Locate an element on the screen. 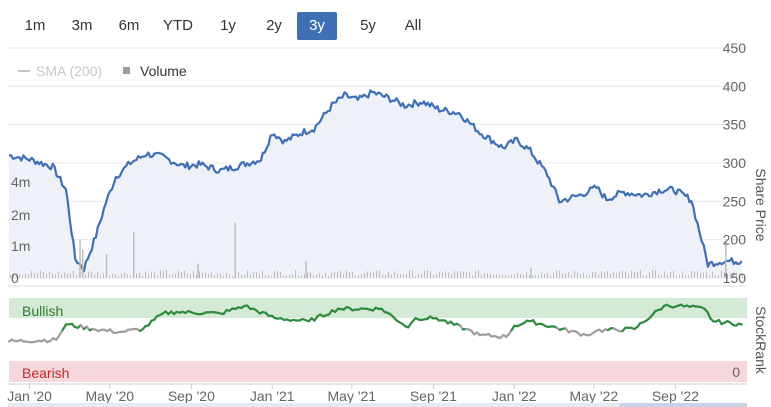 The image size is (771, 407). volume-legend-swatch is located at coordinates (126, 70).